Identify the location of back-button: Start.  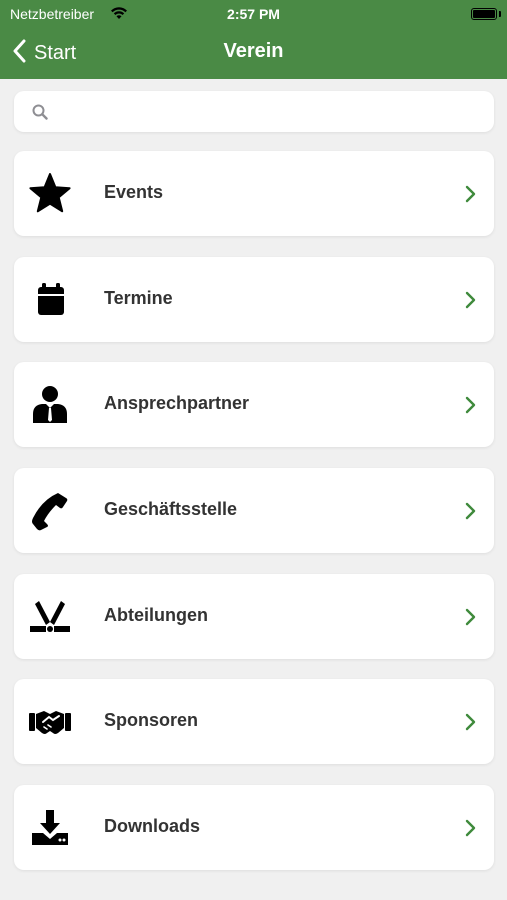
(44, 53).